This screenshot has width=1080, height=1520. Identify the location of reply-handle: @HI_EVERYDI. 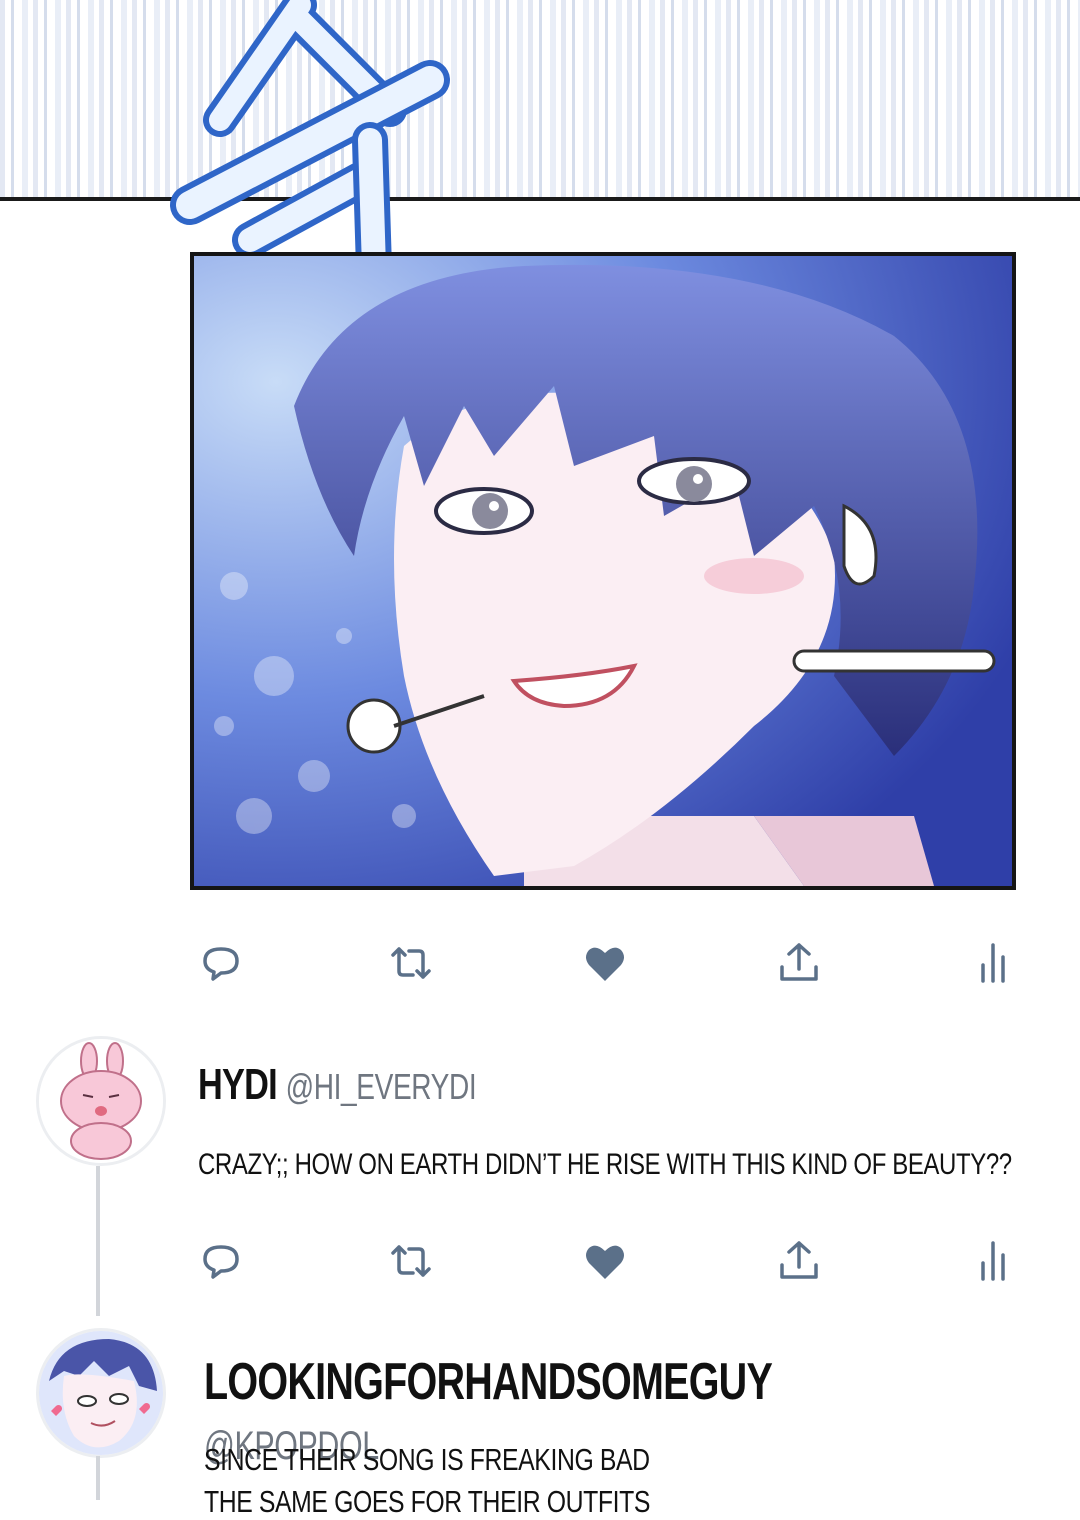
(381, 1086).